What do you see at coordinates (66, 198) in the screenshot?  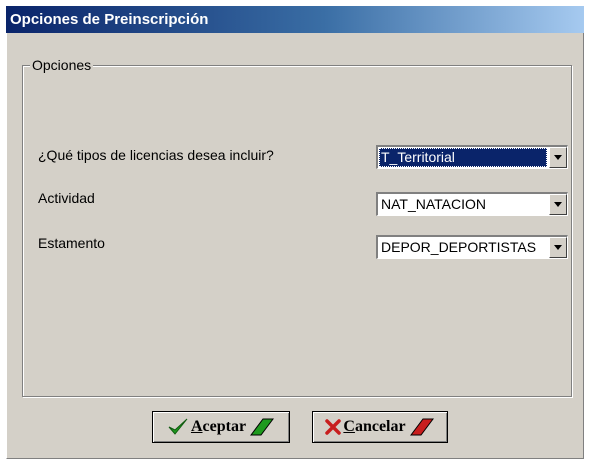 I see `actividad-label: Actividad` at bounding box center [66, 198].